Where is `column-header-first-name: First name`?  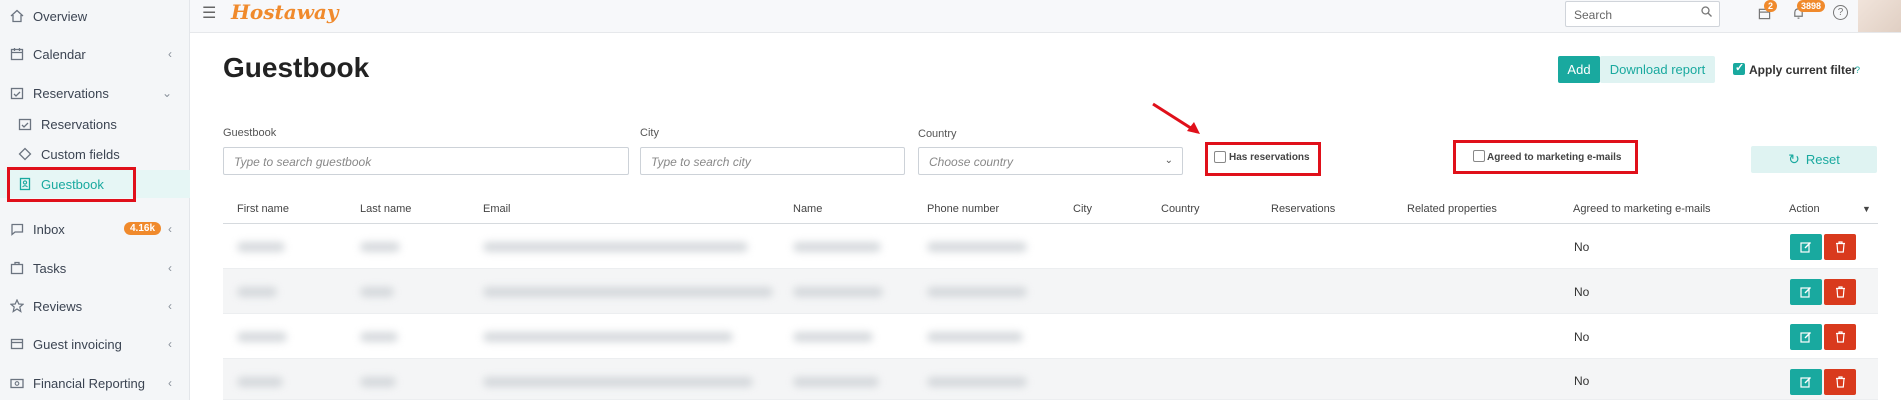 column-header-first-name: First name is located at coordinates (263, 209).